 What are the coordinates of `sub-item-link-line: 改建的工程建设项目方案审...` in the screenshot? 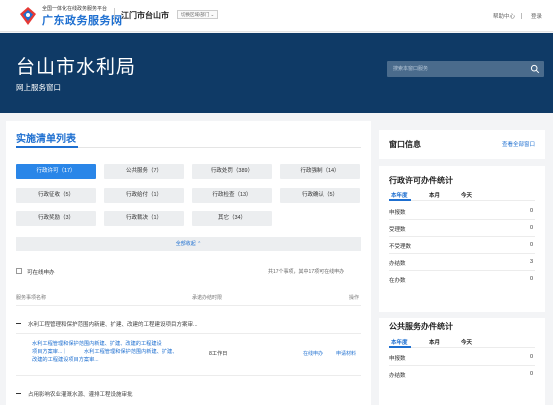 It's located at (65, 360).